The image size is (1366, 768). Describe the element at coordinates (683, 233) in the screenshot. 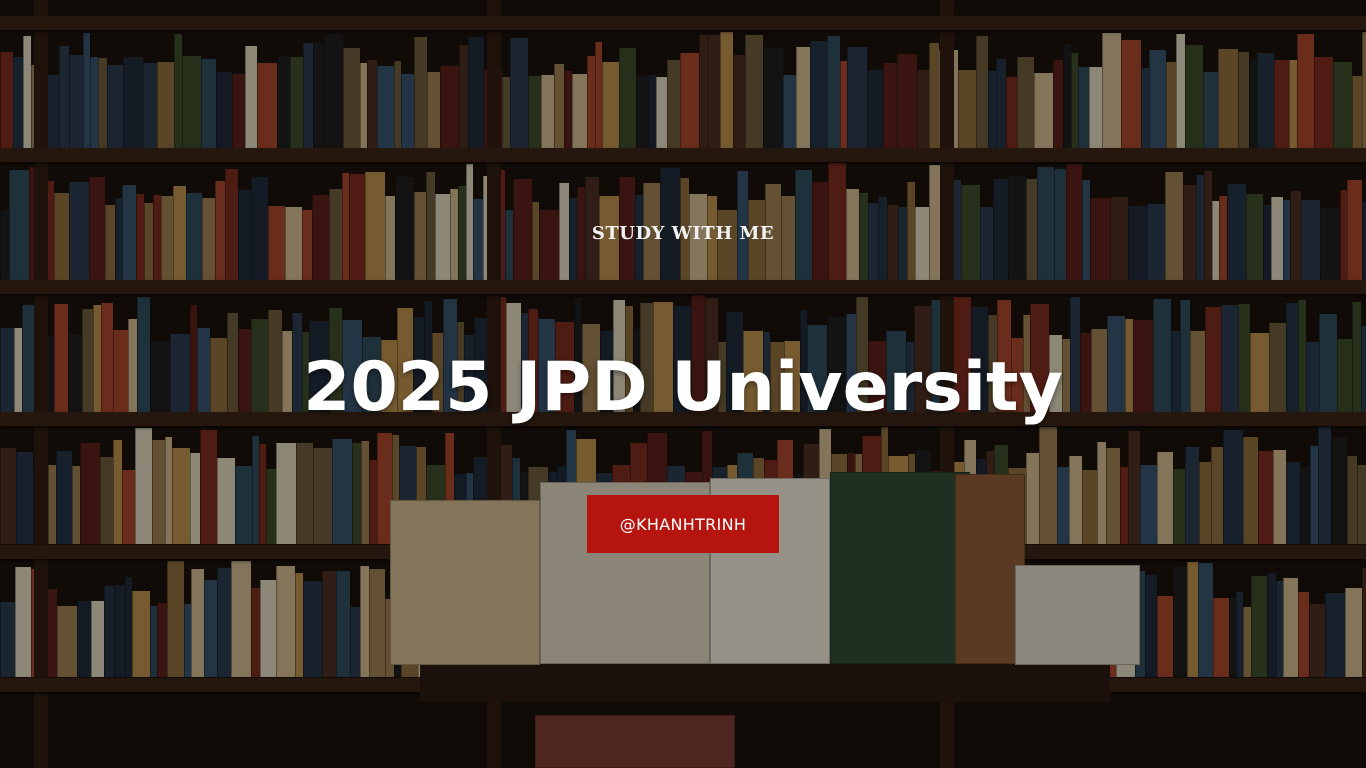

I see `eyebrow-text: STUDY WITH ME` at that location.